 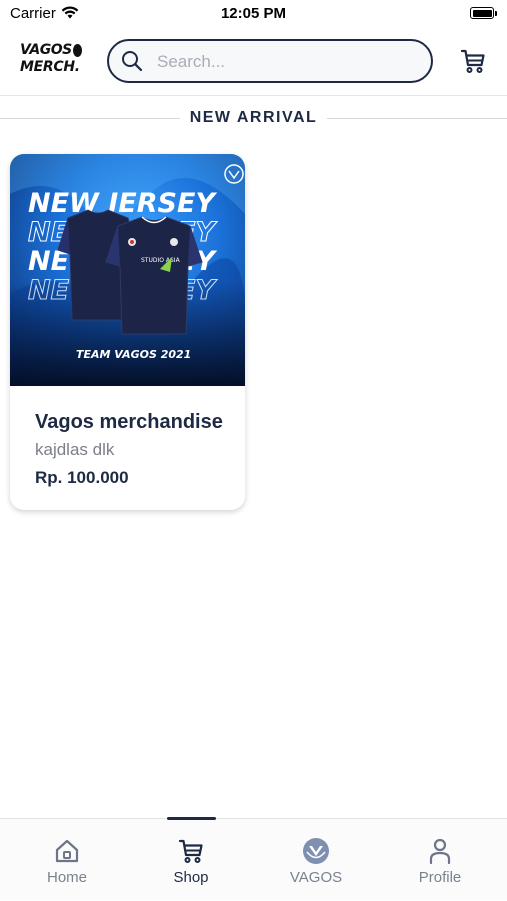 What do you see at coordinates (482, 13) in the screenshot?
I see `battery-icon` at bounding box center [482, 13].